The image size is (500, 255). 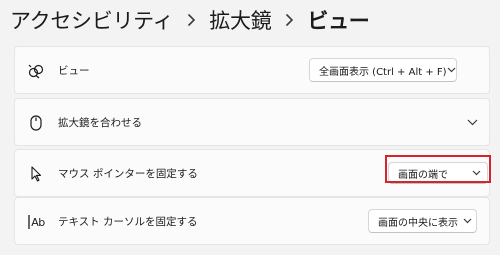 I want to click on mouse-pointer-value: 画面の端で, so click(x=423, y=175).